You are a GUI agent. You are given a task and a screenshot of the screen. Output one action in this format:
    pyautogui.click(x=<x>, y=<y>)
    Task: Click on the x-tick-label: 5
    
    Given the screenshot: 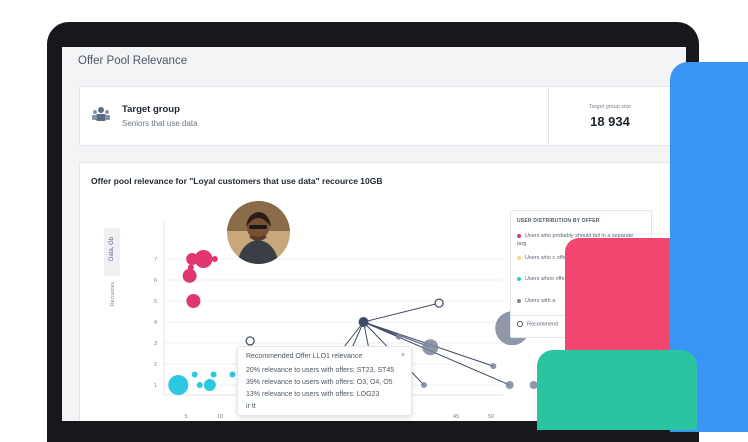 What is the action you would take?
    pyautogui.click(x=185, y=417)
    